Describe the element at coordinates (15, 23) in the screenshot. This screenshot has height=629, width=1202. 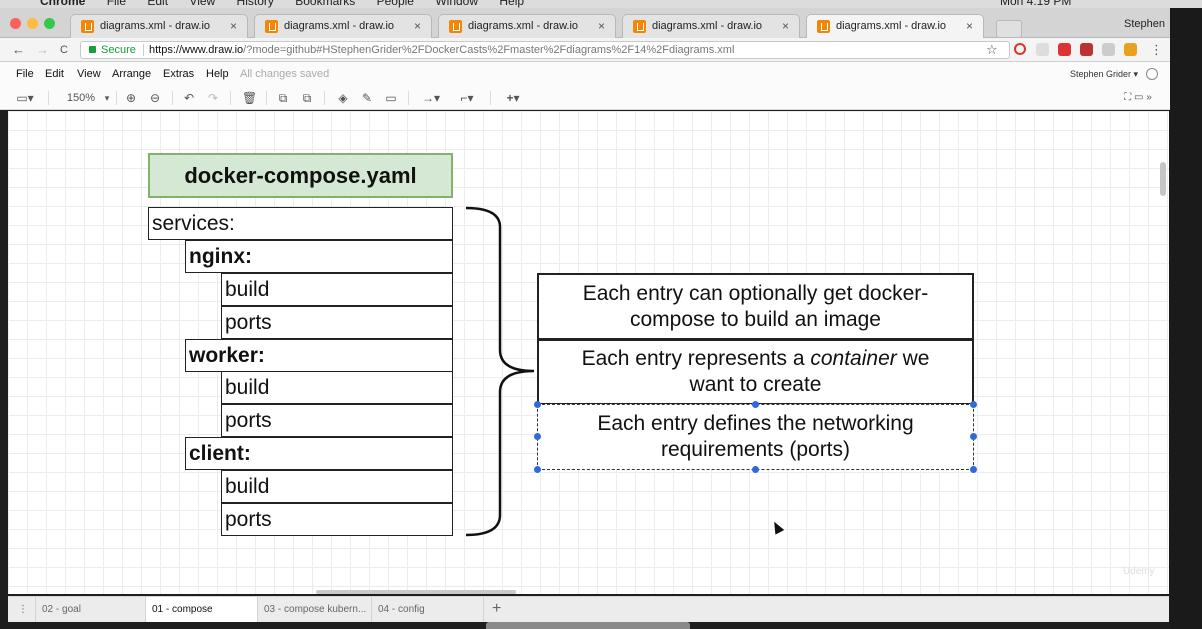
I see `close-window-button` at that location.